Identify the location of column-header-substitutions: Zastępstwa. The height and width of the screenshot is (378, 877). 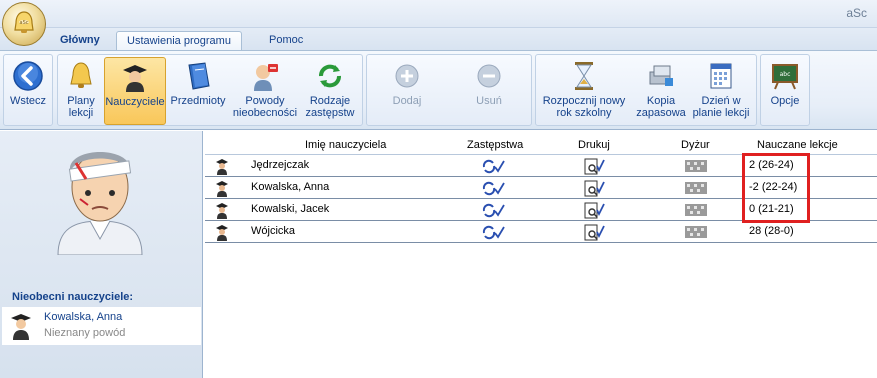
(495, 145).